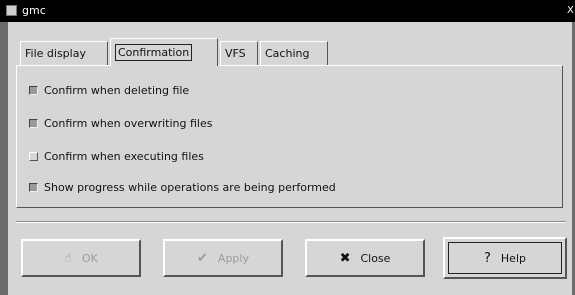 This screenshot has height=295, width=575. Describe the element at coordinates (202, 258) in the screenshot. I see `checkmark-icon: ✔` at that location.